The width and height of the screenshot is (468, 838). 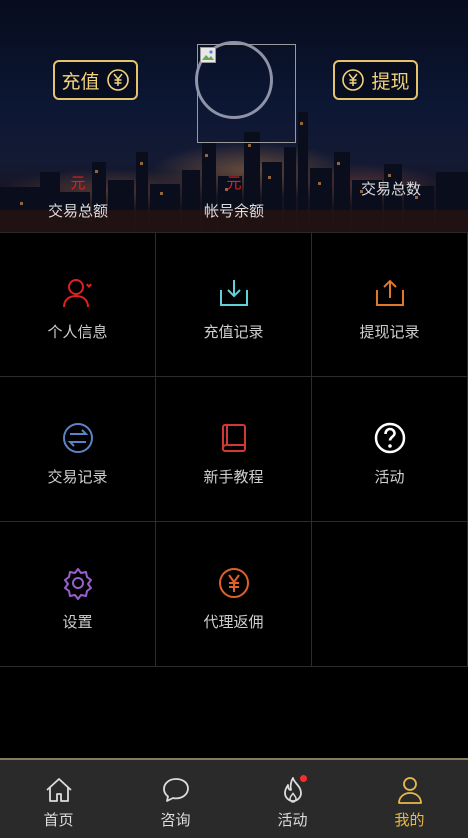 I want to click on tab-home: 首页, so click(x=58, y=799).